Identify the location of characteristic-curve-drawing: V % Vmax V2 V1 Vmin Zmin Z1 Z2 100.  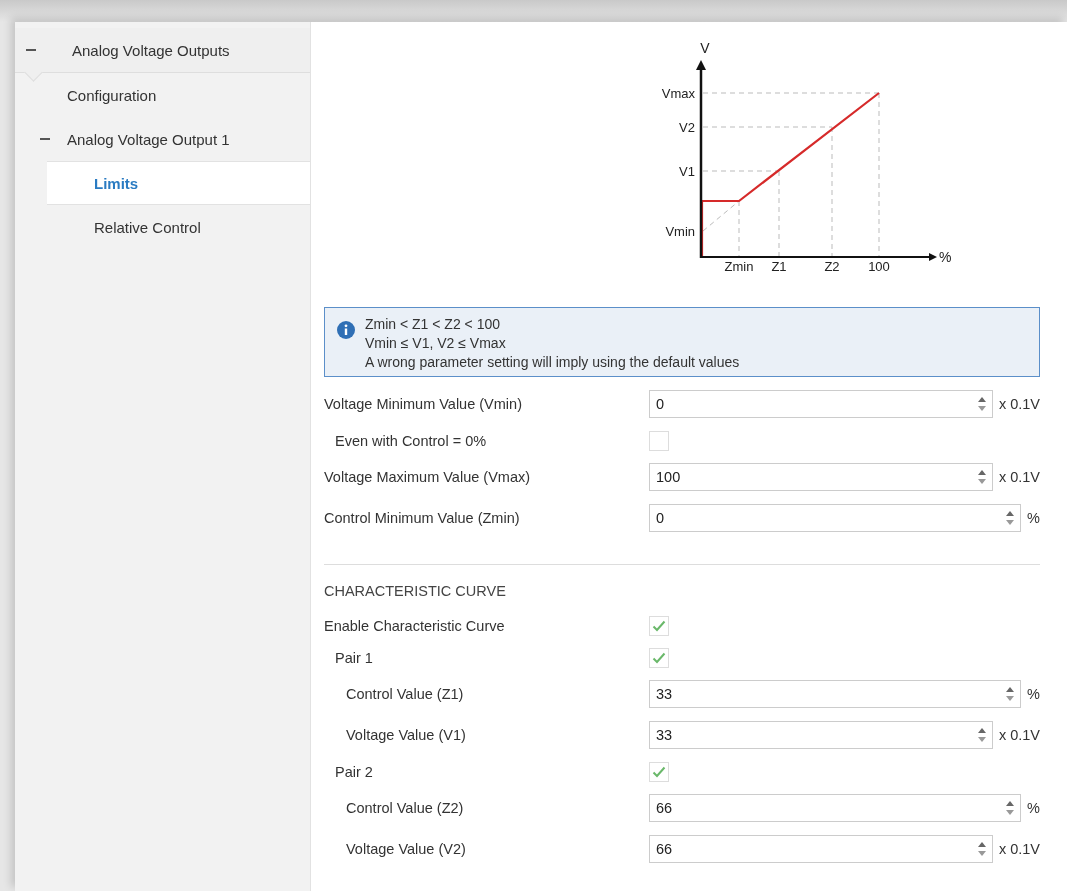
(781, 155).